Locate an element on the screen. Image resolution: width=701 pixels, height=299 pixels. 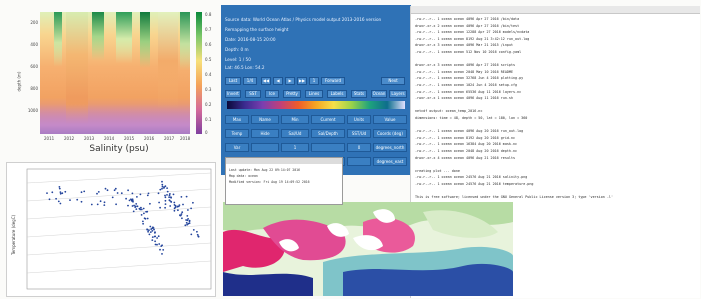
tool-button-layers: Layers is located at coordinates (398, 94).